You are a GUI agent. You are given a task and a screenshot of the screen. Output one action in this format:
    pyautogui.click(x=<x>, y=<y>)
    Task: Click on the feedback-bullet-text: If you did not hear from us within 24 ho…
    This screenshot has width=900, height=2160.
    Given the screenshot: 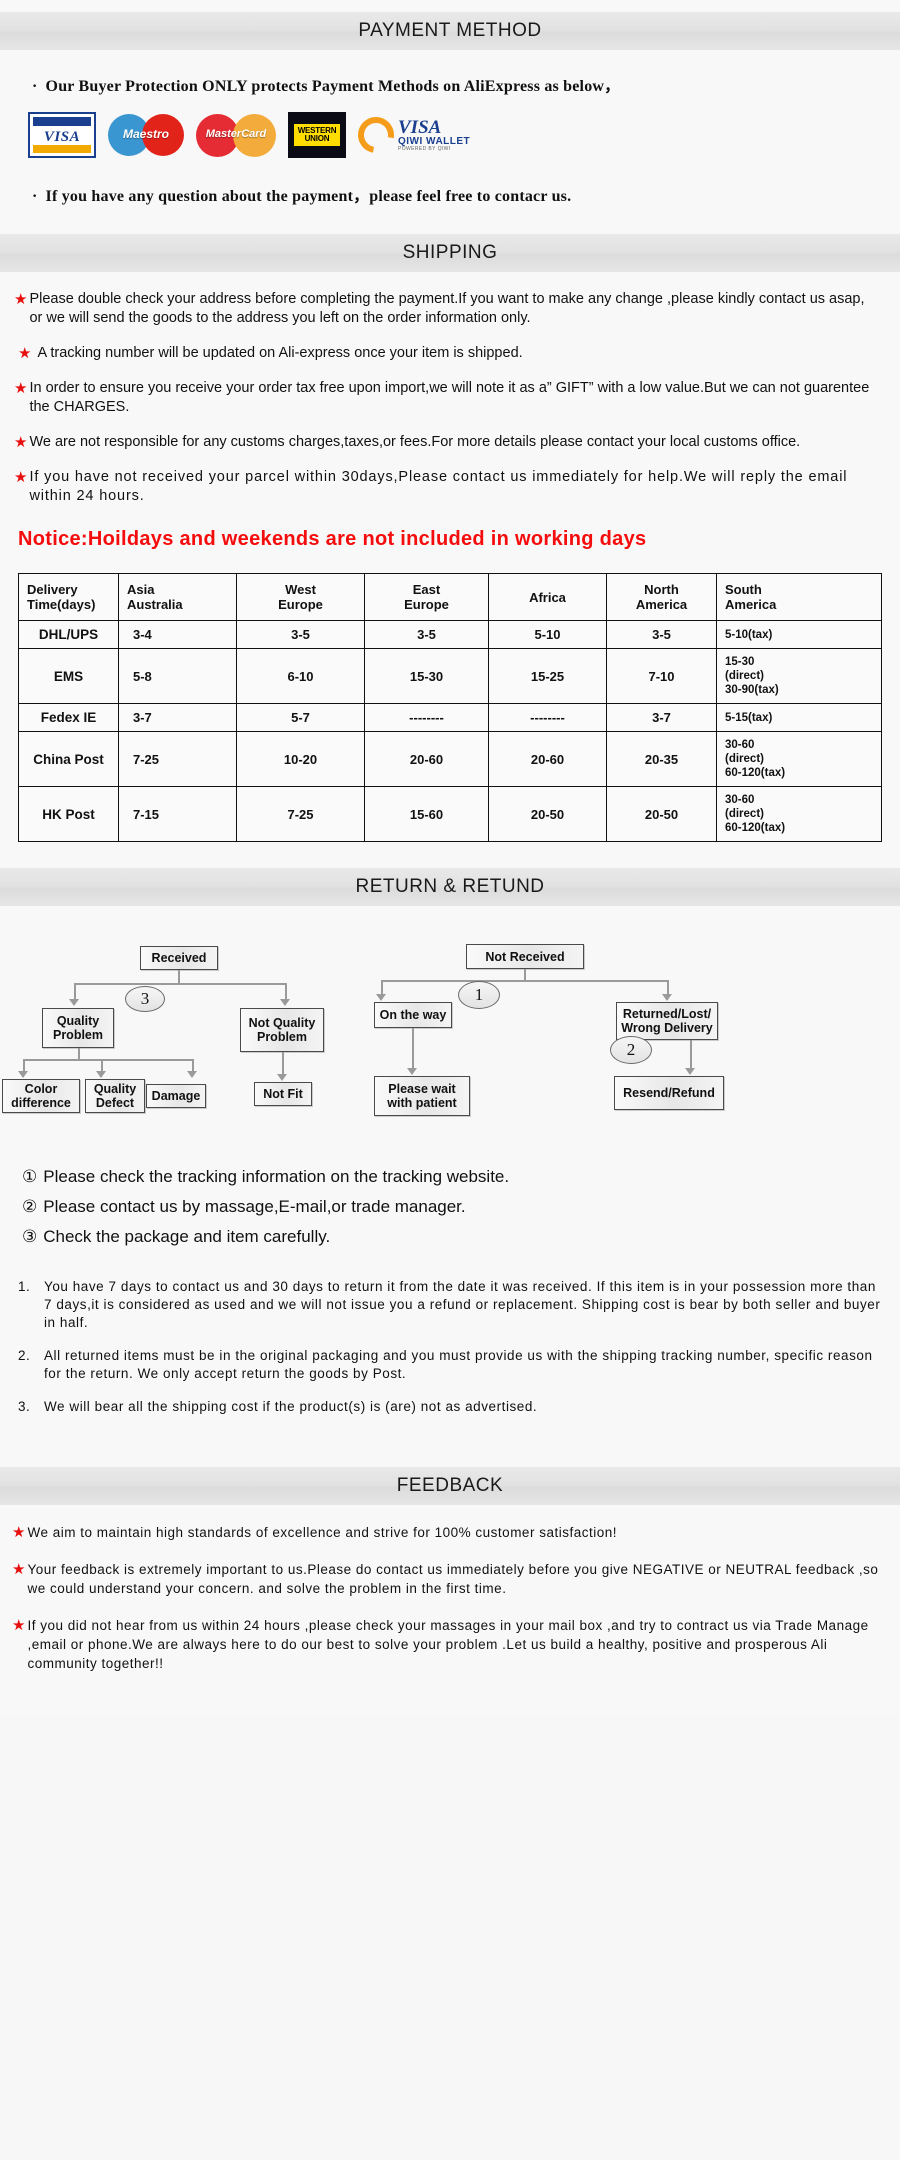 What is the action you would take?
    pyautogui.click(x=448, y=1644)
    